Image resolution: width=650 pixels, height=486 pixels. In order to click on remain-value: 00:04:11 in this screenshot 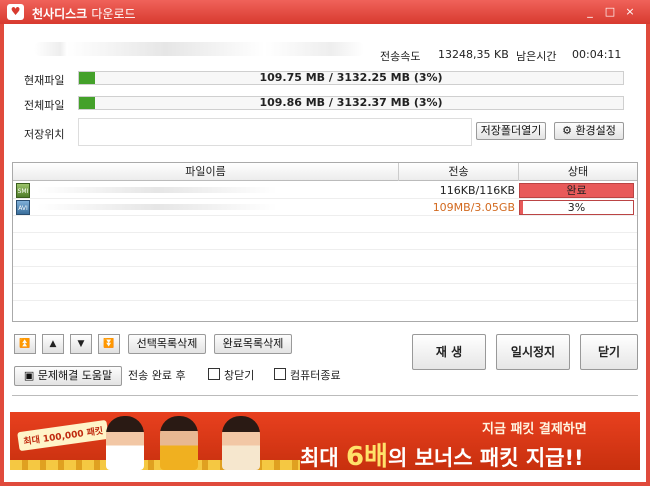, I will do `click(597, 54)`.